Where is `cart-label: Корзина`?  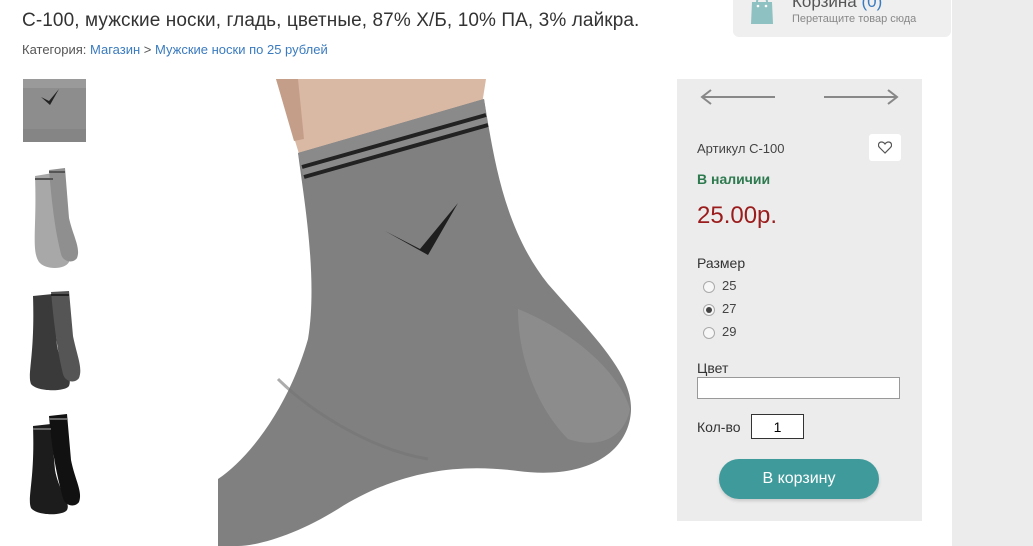
cart-label: Корзина is located at coordinates (824, 5).